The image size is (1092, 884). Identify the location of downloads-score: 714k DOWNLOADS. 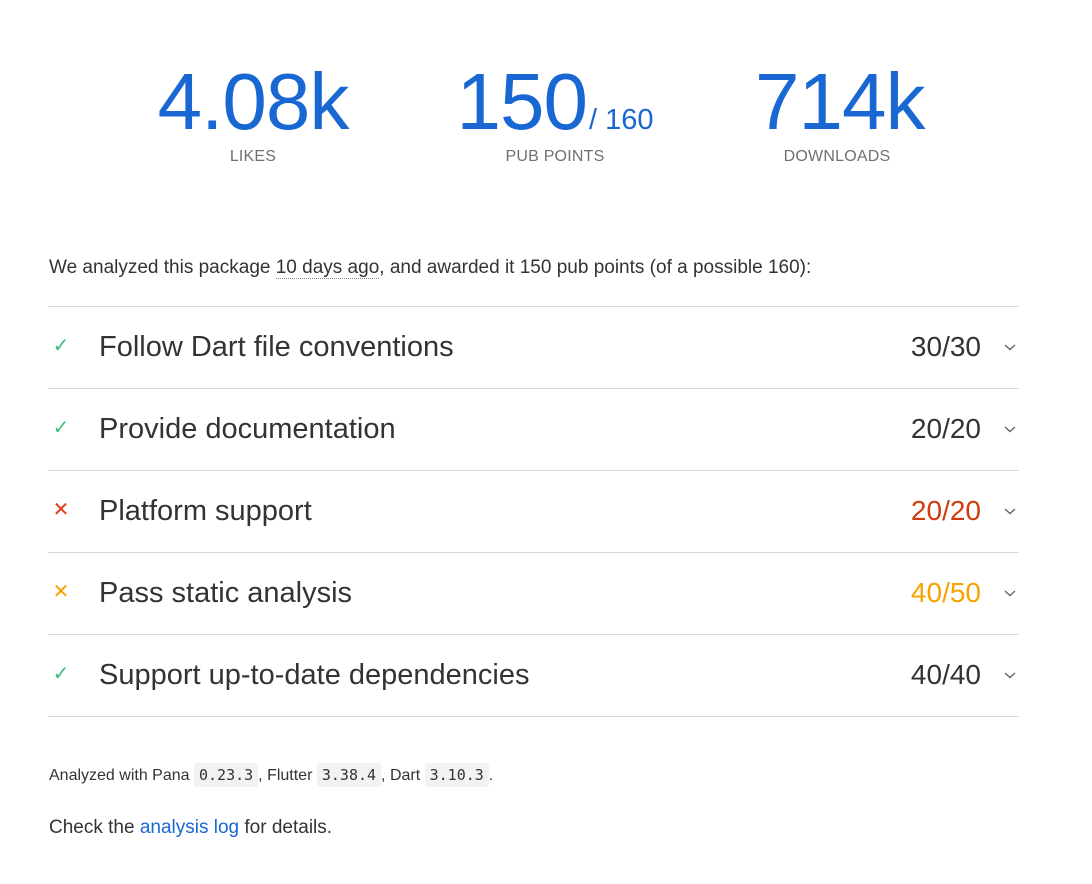
(840, 113).